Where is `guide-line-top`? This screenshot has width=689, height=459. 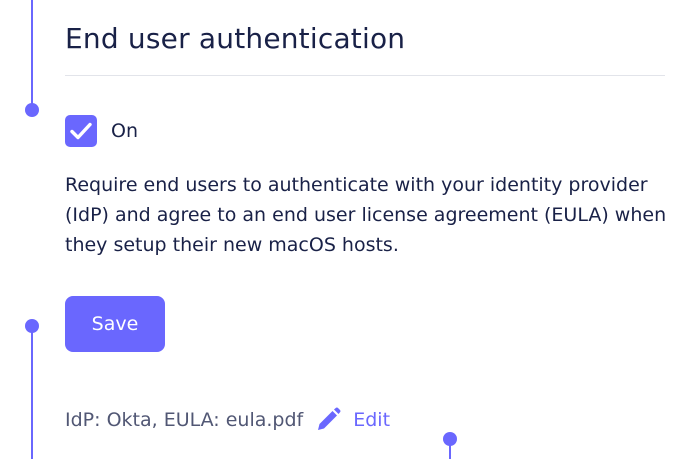 guide-line-top is located at coordinates (32, 55).